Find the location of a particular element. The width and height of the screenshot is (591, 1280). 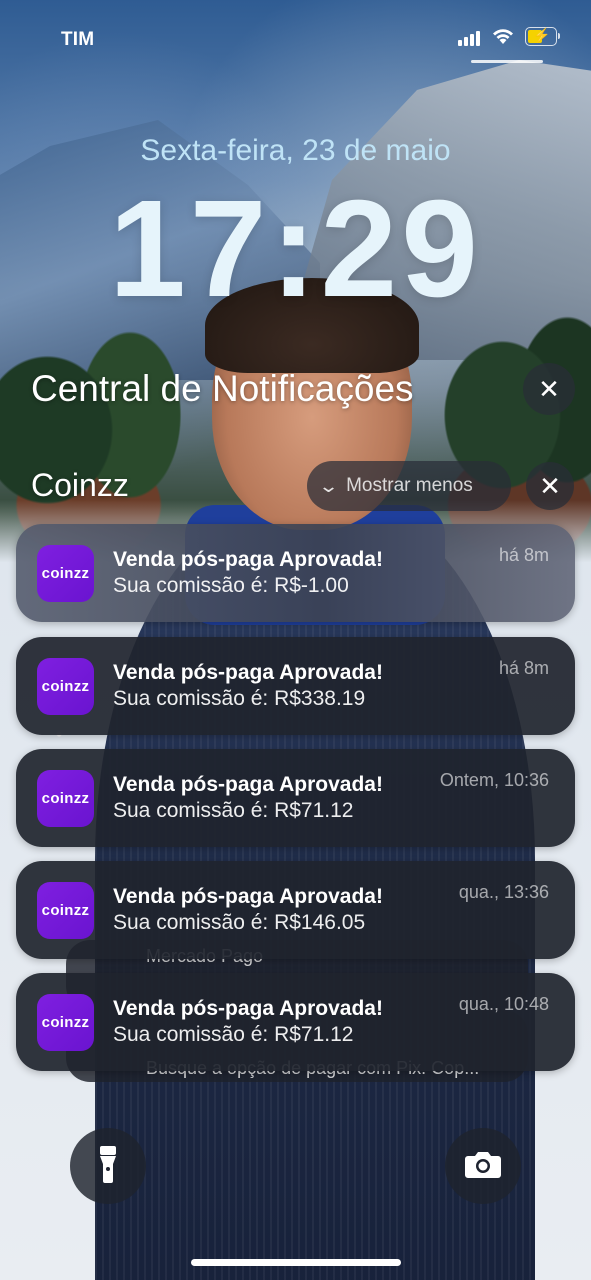

home-indicator is located at coordinates (296, 1262).